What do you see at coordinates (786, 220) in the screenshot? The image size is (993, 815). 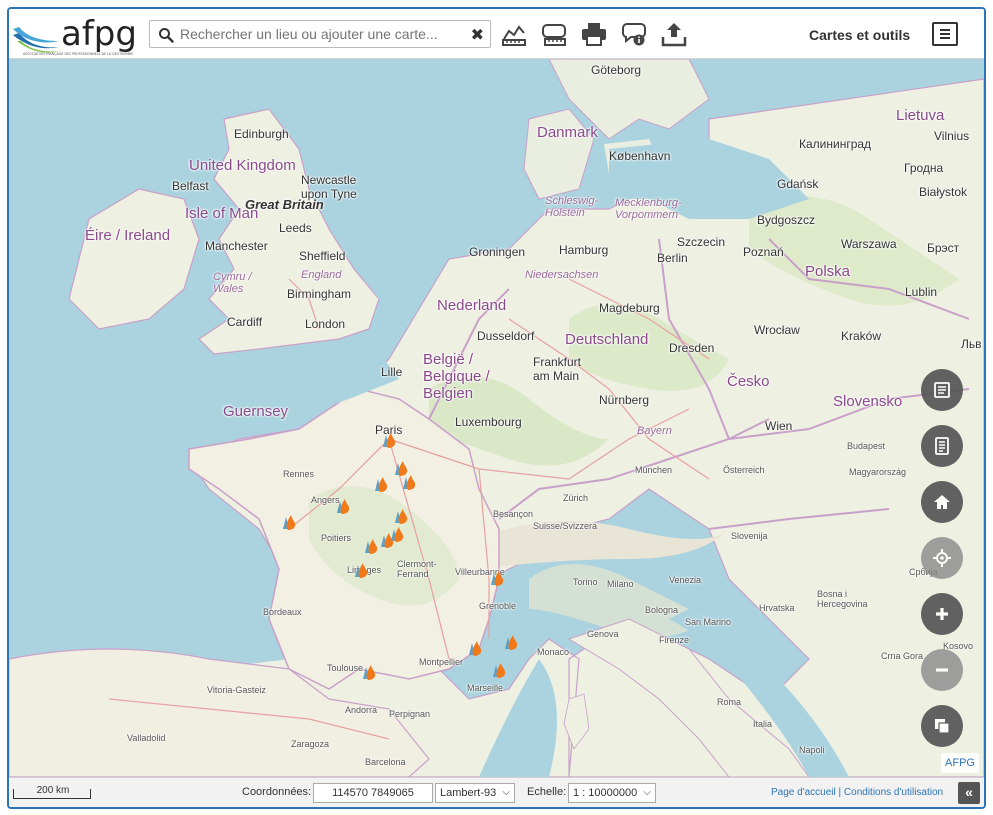 I see `map-label-bydgoszcz: Bydgoszcz` at bounding box center [786, 220].